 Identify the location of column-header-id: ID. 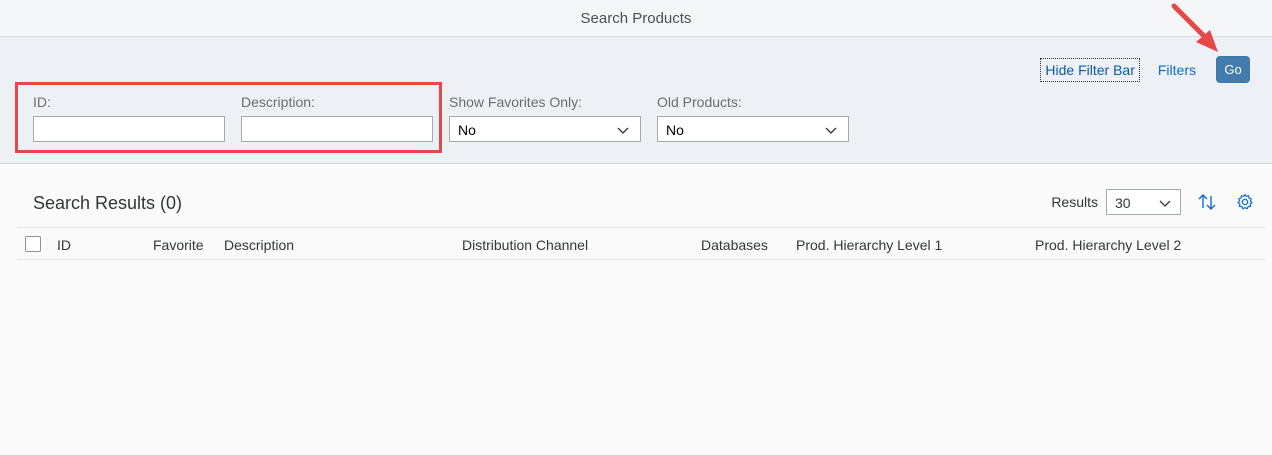
(64, 245).